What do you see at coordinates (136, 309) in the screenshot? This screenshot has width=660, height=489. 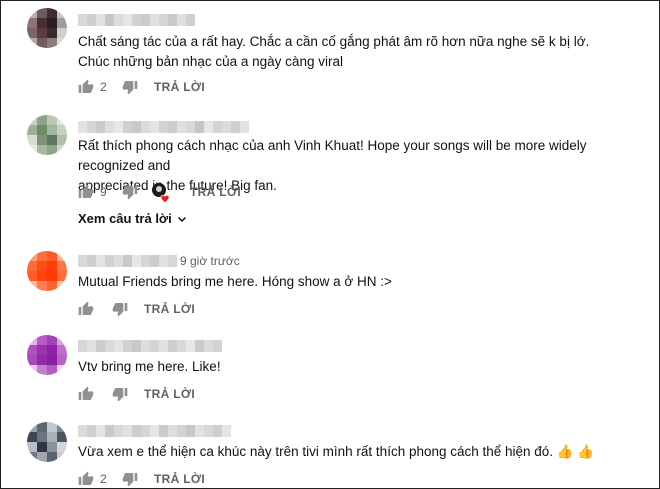 I see `action-bar: TRẢ LỜI` at bounding box center [136, 309].